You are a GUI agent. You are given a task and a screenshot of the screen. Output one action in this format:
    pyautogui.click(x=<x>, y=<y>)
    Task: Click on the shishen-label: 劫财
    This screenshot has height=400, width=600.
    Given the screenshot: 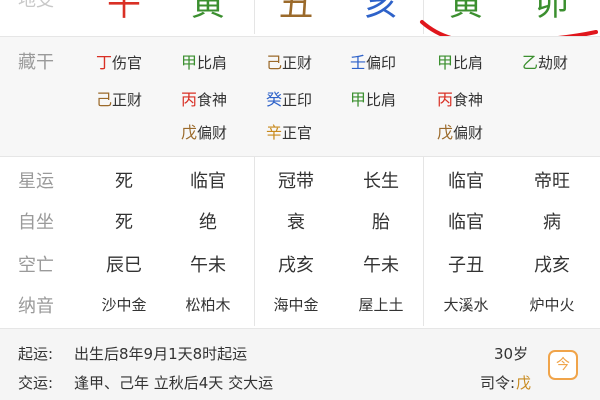 What is the action you would take?
    pyautogui.click(x=553, y=63)
    